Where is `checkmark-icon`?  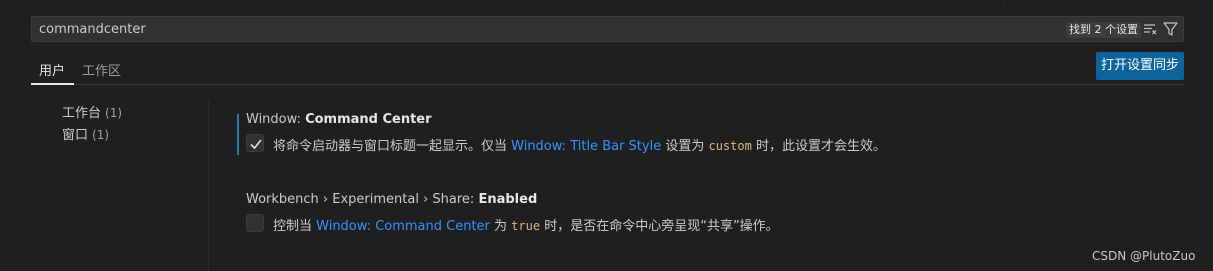 checkmark-icon is located at coordinates (256, 144).